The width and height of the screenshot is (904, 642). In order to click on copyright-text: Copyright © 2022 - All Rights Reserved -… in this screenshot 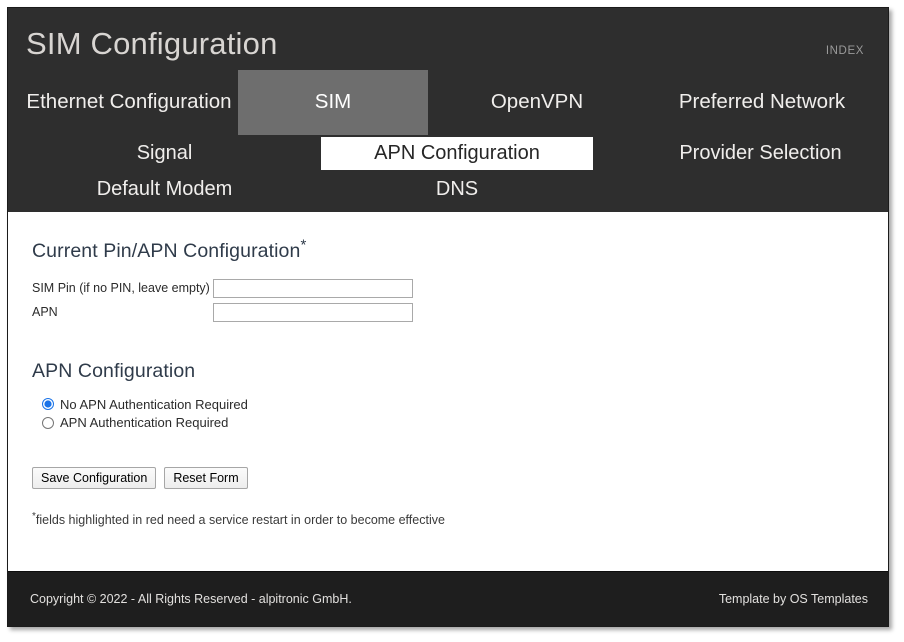, I will do `click(191, 599)`.